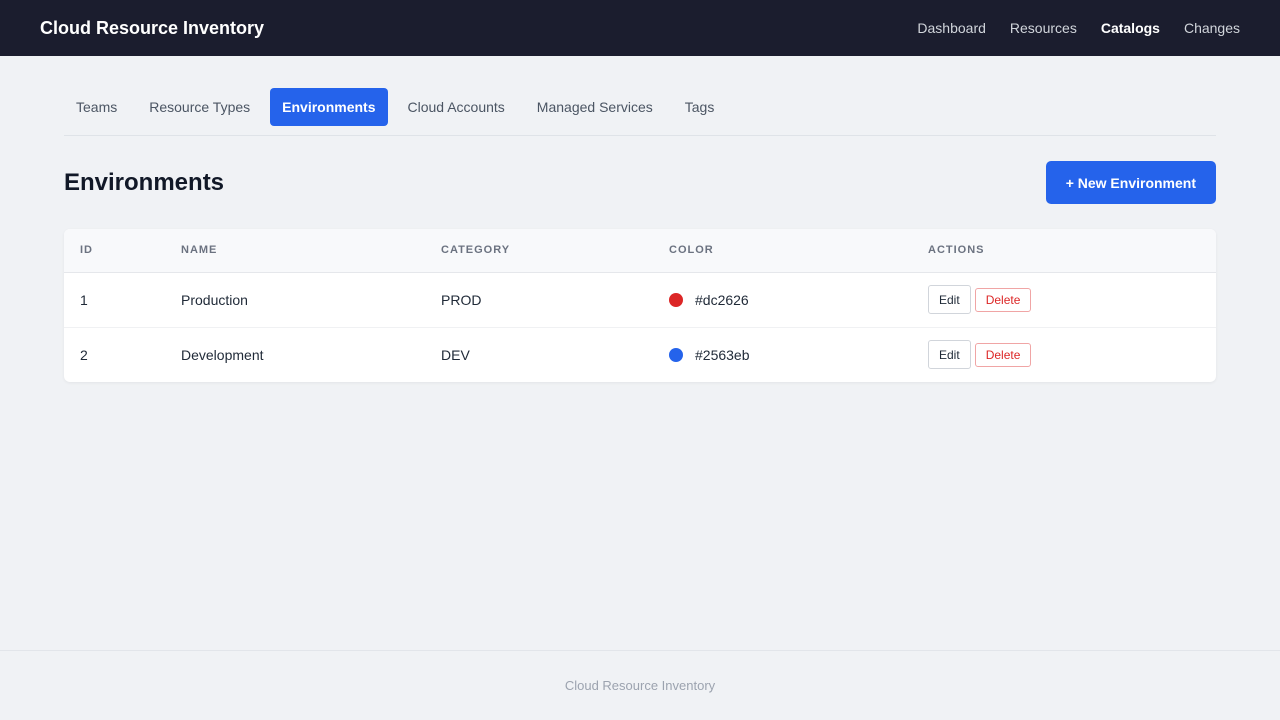 The image size is (1280, 720). What do you see at coordinates (1212, 28) in the screenshot?
I see `nav-changes-link: Changes` at bounding box center [1212, 28].